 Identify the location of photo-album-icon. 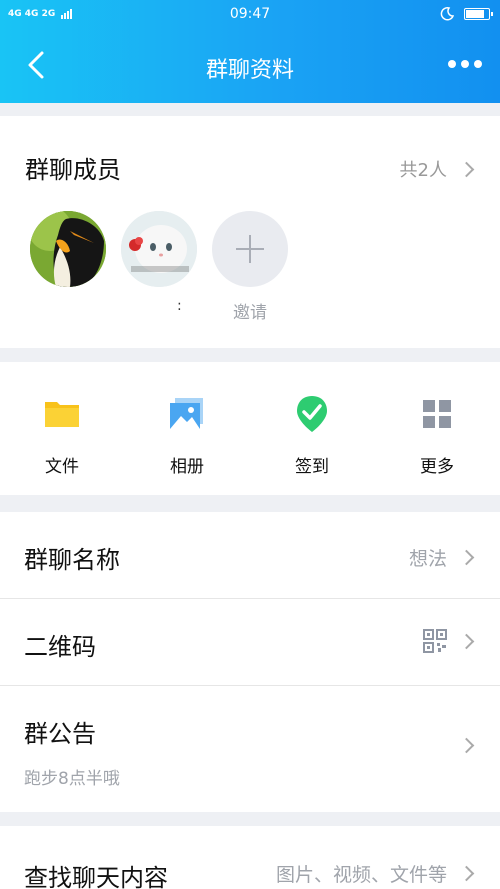
(186, 413).